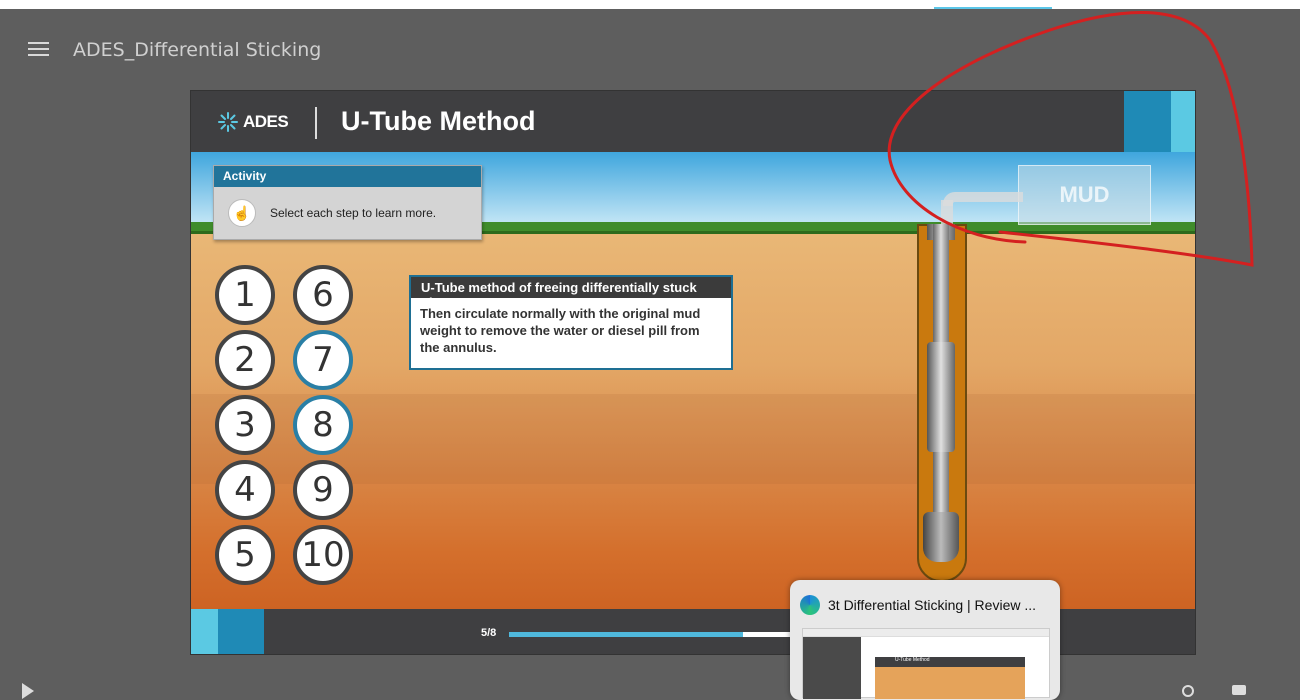 The image size is (1300, 700). What do you see at coordinates (438, 121) in the screenshot?
I see `slide-title: U-Tube Method` at bounding box center [438, 121].